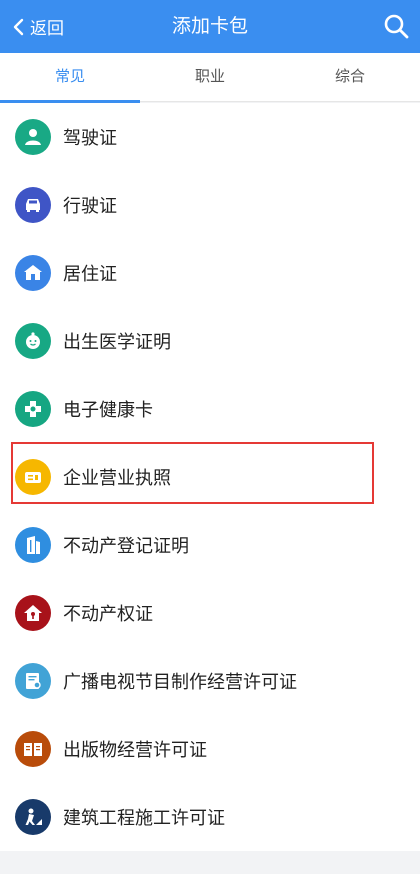 The image size is (420, 874). What do you see at coordinates (210, 273) in the screenshot?
I see `list-item-residence-permit: 居住证` at bounding box center [210, 273].